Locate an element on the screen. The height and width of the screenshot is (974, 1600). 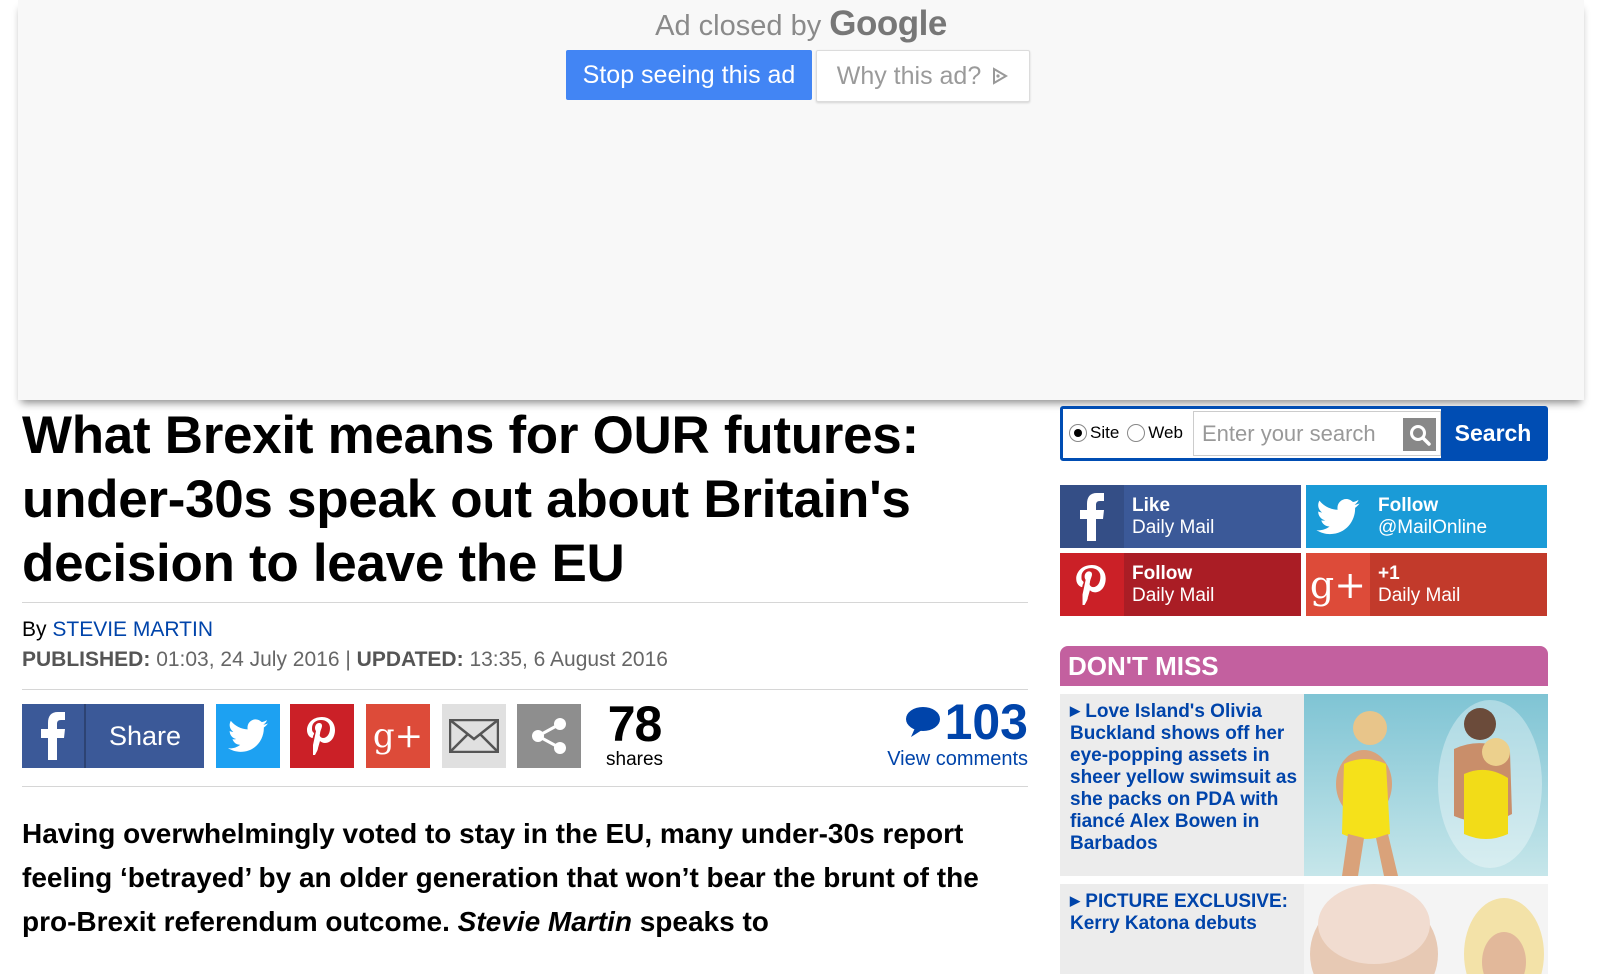
adchoices-icon is located at coordinates (1001, 76).